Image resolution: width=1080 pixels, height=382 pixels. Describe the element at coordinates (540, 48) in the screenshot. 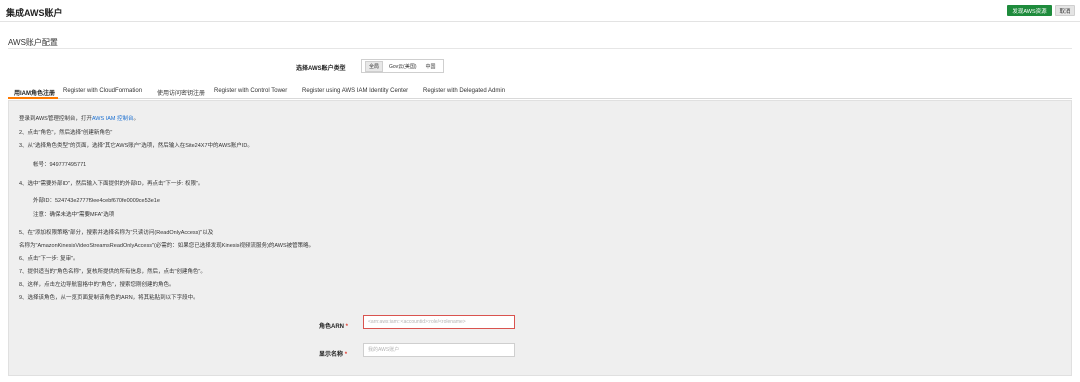

I see `section-divider` at that location.